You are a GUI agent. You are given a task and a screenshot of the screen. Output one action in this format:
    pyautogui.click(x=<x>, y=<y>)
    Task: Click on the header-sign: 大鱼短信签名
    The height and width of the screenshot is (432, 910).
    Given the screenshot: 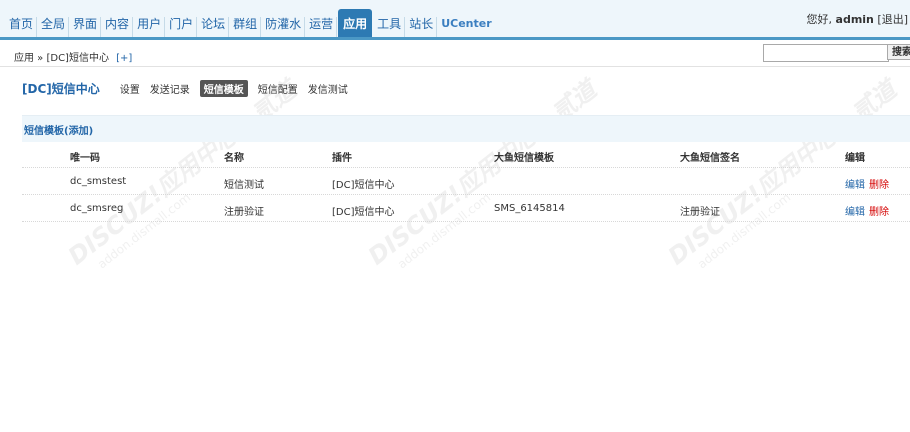 What is the action you would take?
    pyautogui.click(x=710, y=158)
    